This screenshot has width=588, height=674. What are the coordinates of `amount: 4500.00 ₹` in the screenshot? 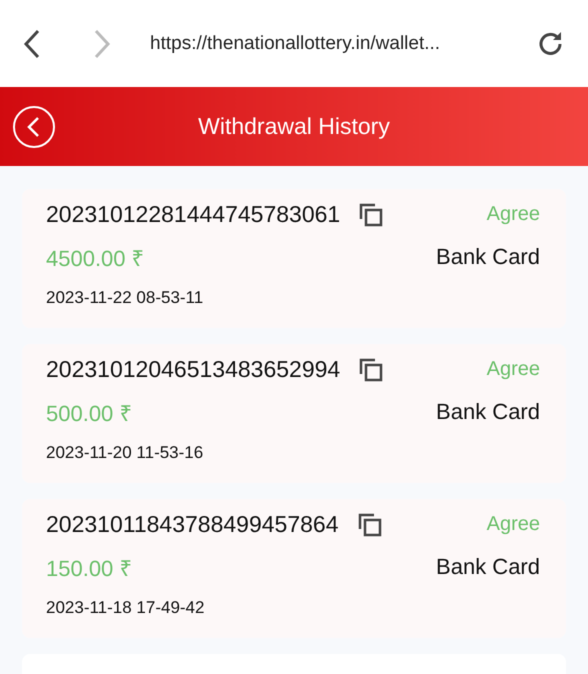 It's located at (95, 258).